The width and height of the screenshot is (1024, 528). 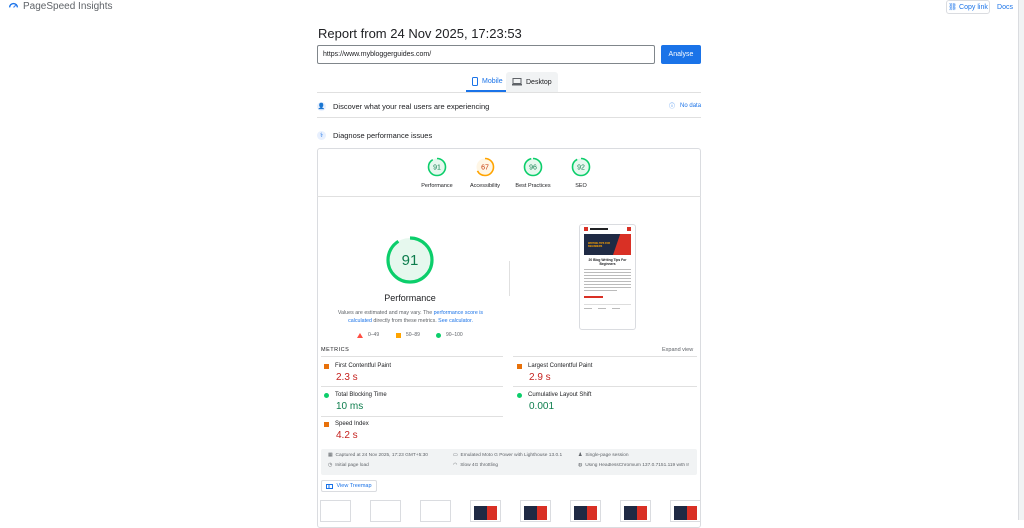 I want to click on thumb-logo-icon, so click(x=586, y=229).